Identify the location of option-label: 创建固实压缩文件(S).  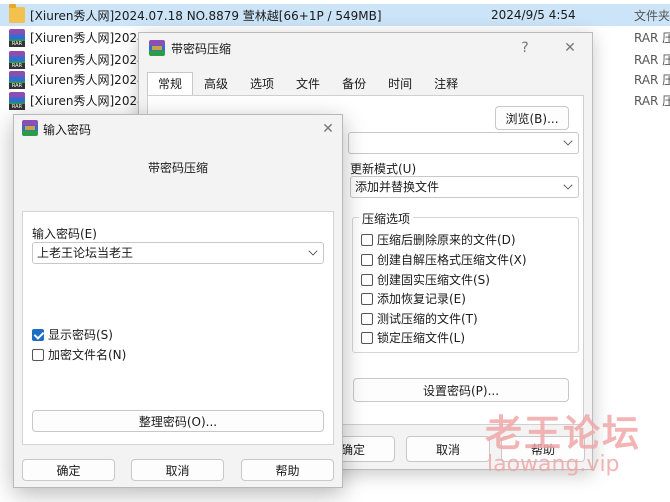
(433, 280).